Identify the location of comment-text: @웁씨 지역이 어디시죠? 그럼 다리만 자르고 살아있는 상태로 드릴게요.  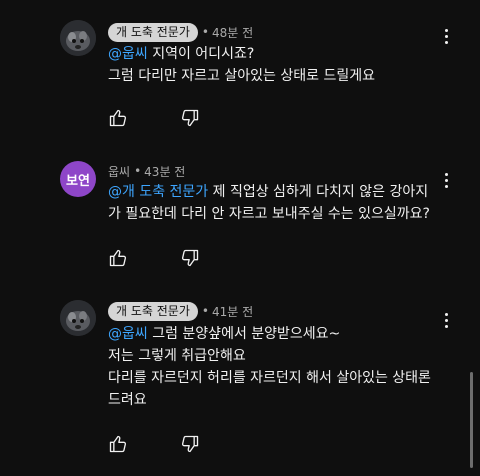
(278, 65).